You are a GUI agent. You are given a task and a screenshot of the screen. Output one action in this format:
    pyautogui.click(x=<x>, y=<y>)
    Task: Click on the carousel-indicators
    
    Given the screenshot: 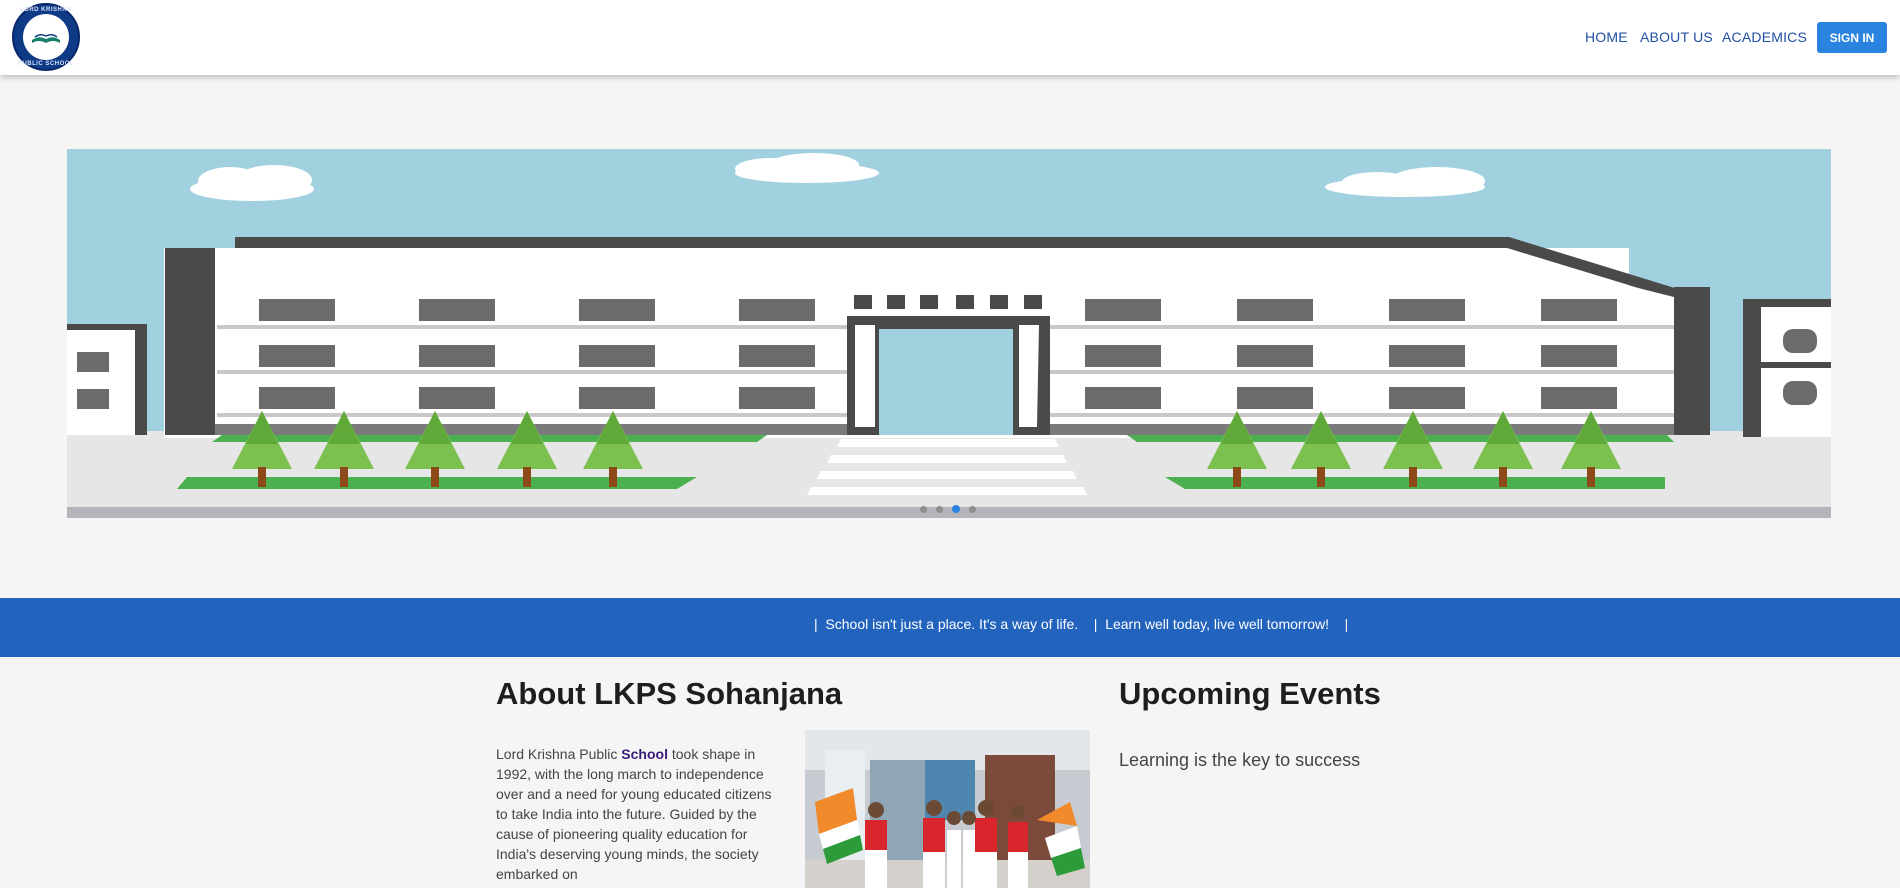 What is the action you would take?
    pyautogui.click(x=948, y=509)
    